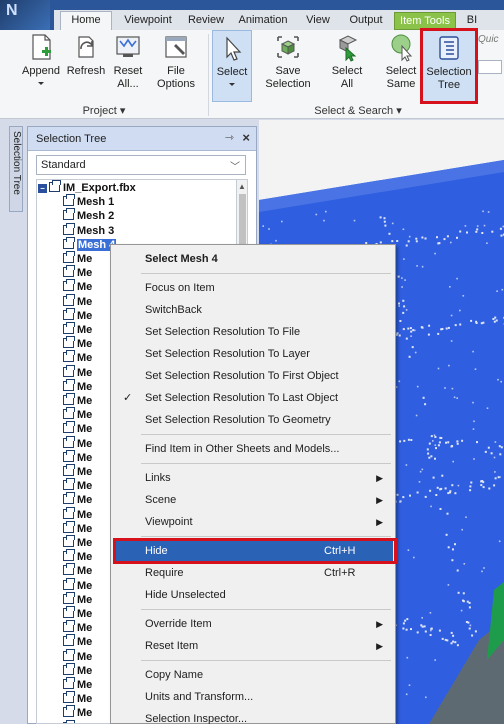 Image resolution: width=504 pixels, height=724 pixels. Describe the element at coordinates (242, 186) in the screenshot. I see `scroll-up-icon: ▲` at that location.